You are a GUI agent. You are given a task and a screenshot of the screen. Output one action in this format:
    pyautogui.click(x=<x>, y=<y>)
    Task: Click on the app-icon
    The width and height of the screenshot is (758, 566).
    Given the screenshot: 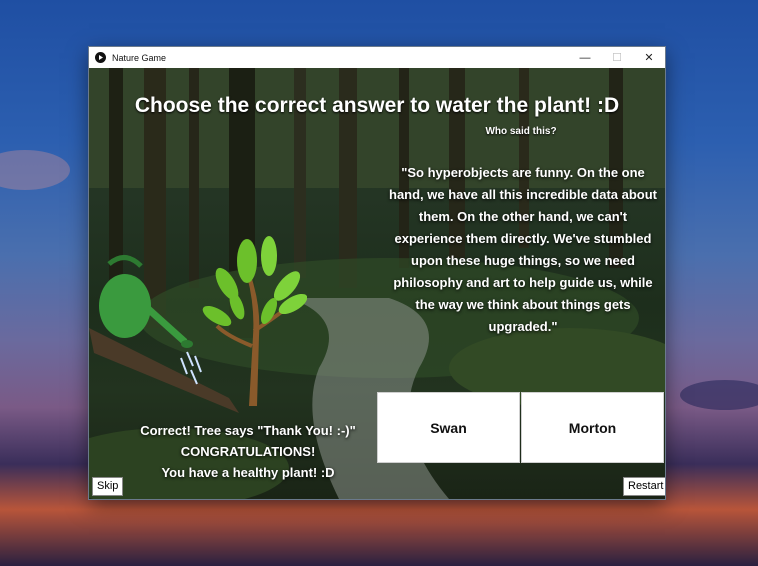 What is the action you would take?
    pyautogui.click(x=100, y=57)
    